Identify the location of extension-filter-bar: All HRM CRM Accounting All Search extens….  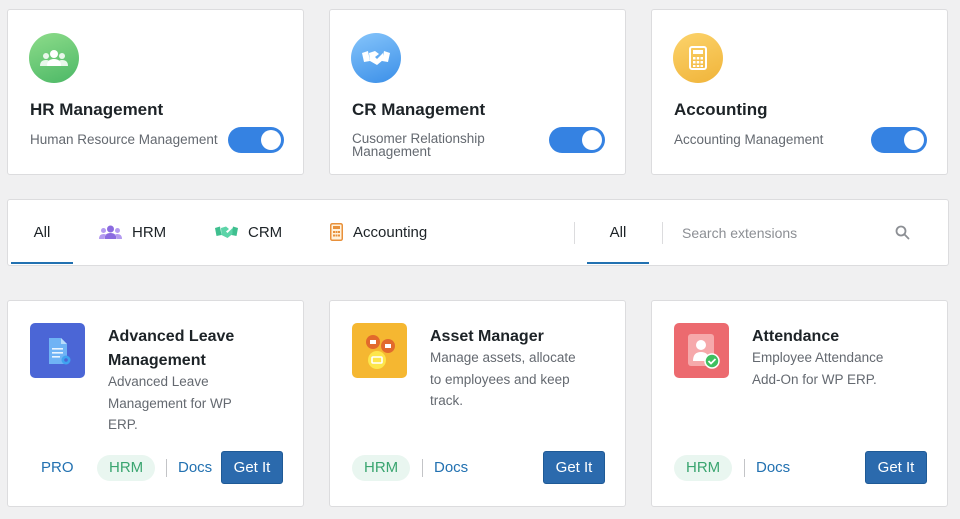
(478, 232).